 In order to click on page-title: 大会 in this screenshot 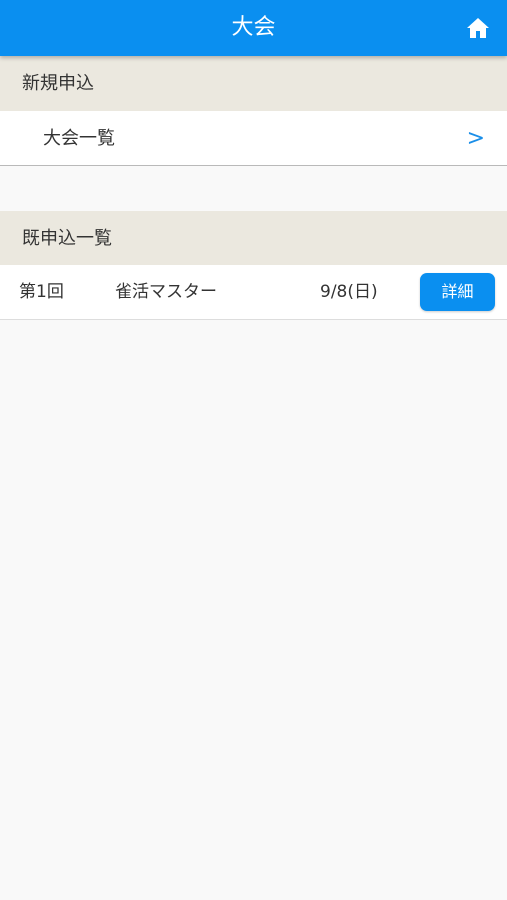, I will do `click(253, 27)`.